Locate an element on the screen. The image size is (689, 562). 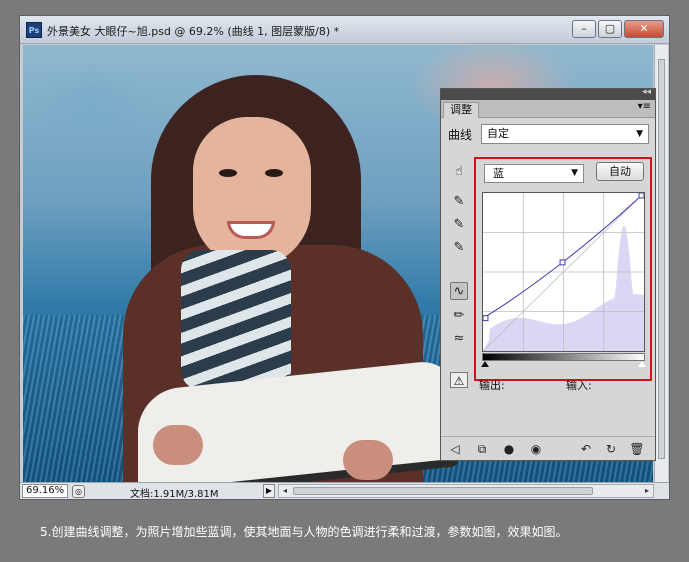
preset-value: 自定 is located at coordinates (498, 133).